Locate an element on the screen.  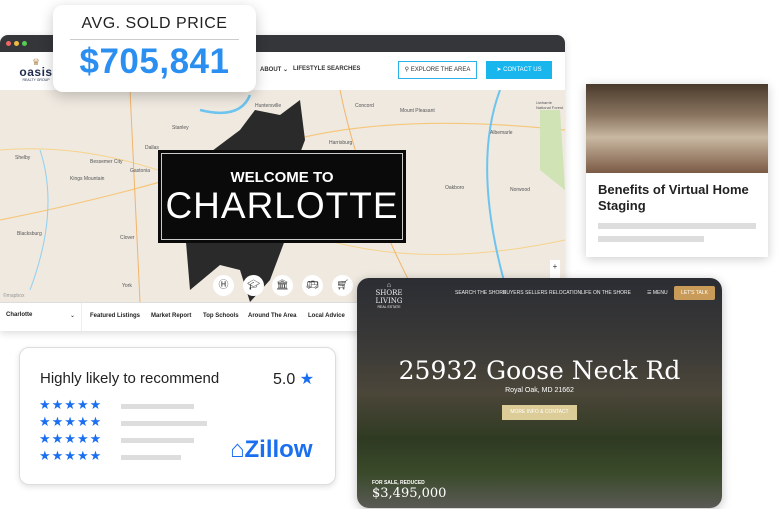
oasis-logo: ♛ oasis REALTY GROUP is located at coordinates (36, 70).